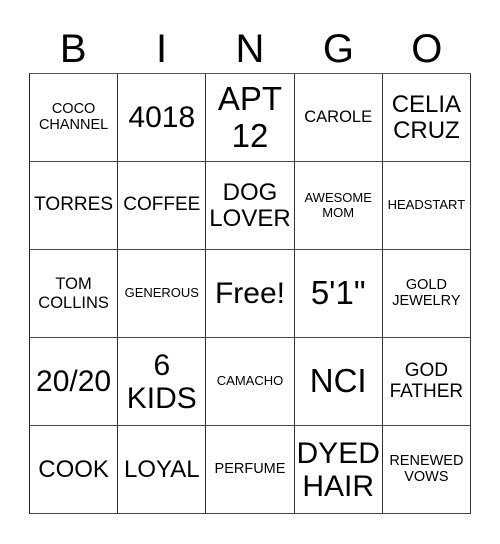 The width and height of the screenshot is (500, 544). I want to click on free-space: Free!, so click(250, 294).